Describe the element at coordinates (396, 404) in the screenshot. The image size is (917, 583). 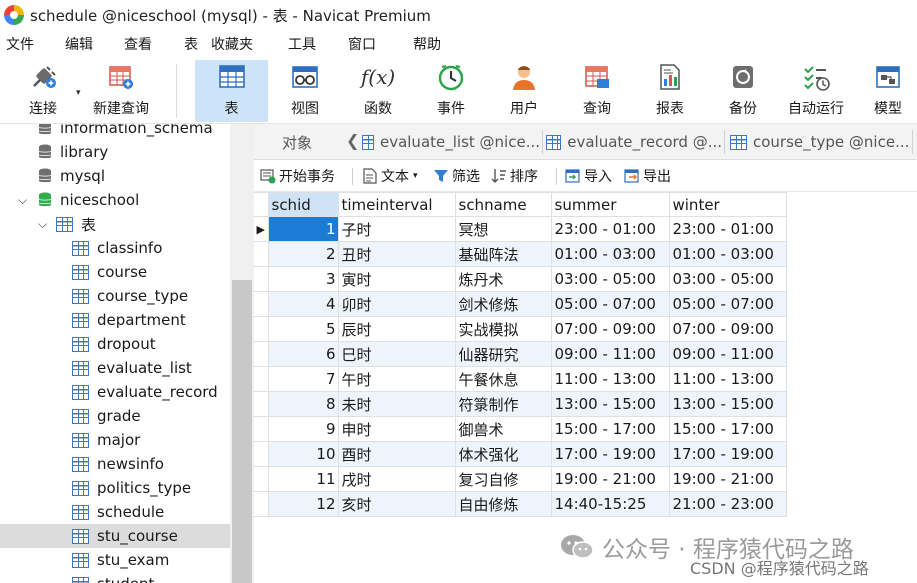
I see `cell-timeinterval: 未时` at that location.